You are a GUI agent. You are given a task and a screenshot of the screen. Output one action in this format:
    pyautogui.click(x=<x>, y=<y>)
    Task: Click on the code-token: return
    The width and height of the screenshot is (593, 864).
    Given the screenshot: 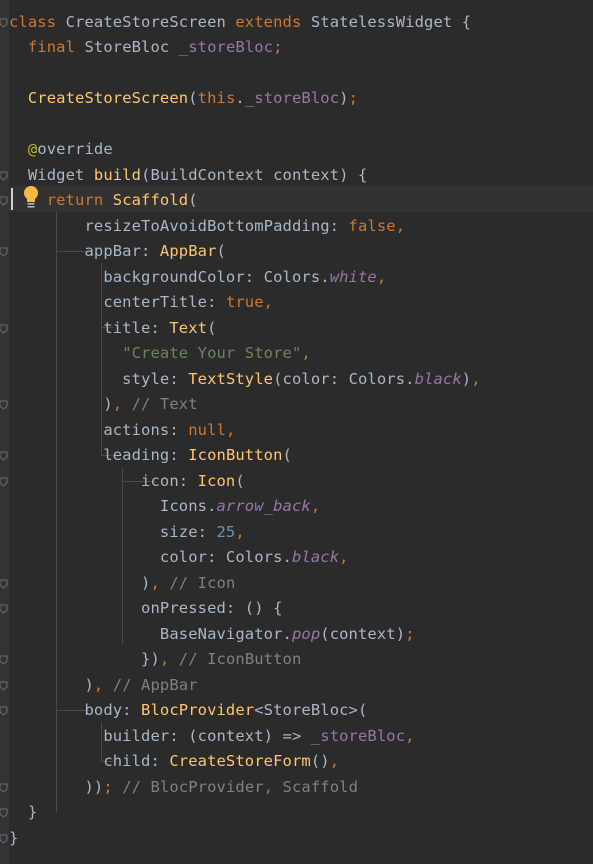 What is the action you would take?
    pyautogui.click(x=79, y=200)
    